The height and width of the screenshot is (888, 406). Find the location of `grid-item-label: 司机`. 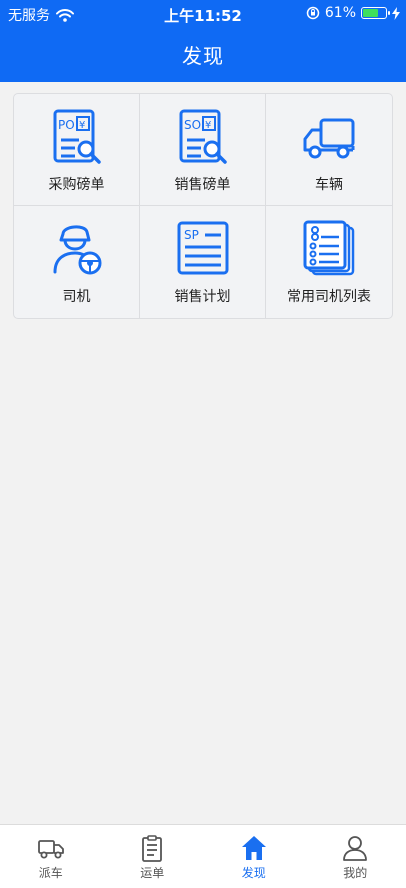

grid-item-label: 司机 is located at coordinates (76, 297).